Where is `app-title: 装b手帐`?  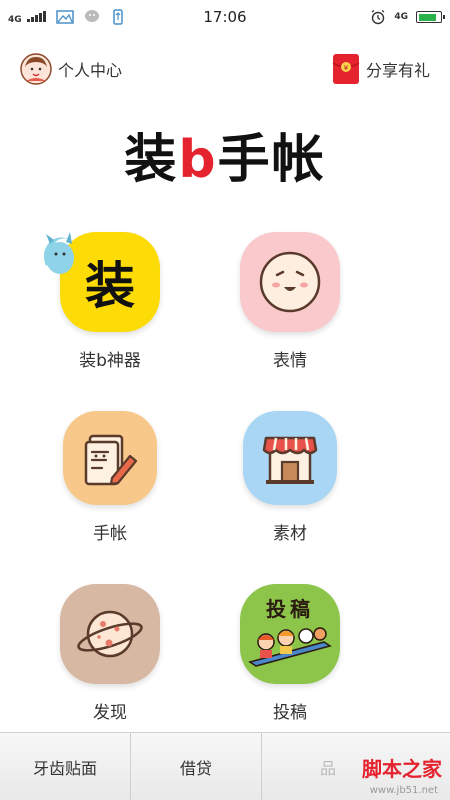
app-title: 装b手帐 is located at coordinates (225, 160).